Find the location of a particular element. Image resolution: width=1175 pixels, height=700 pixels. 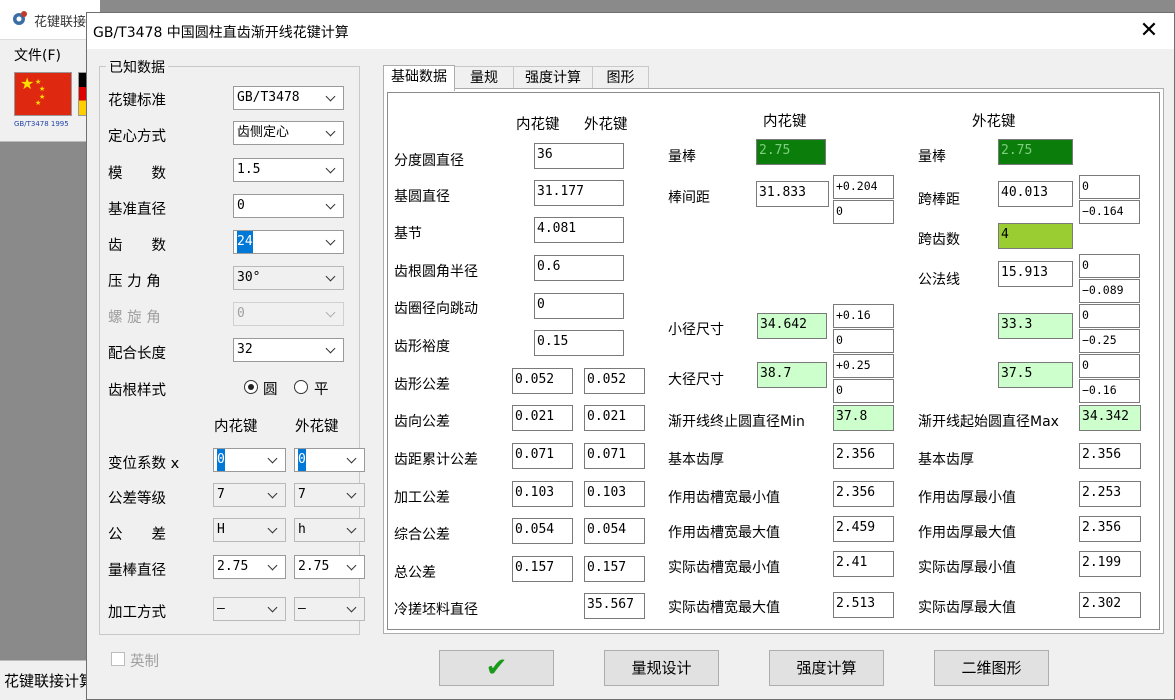

eff-space-max-field: 2.459 is located at coordinates (863, 529).